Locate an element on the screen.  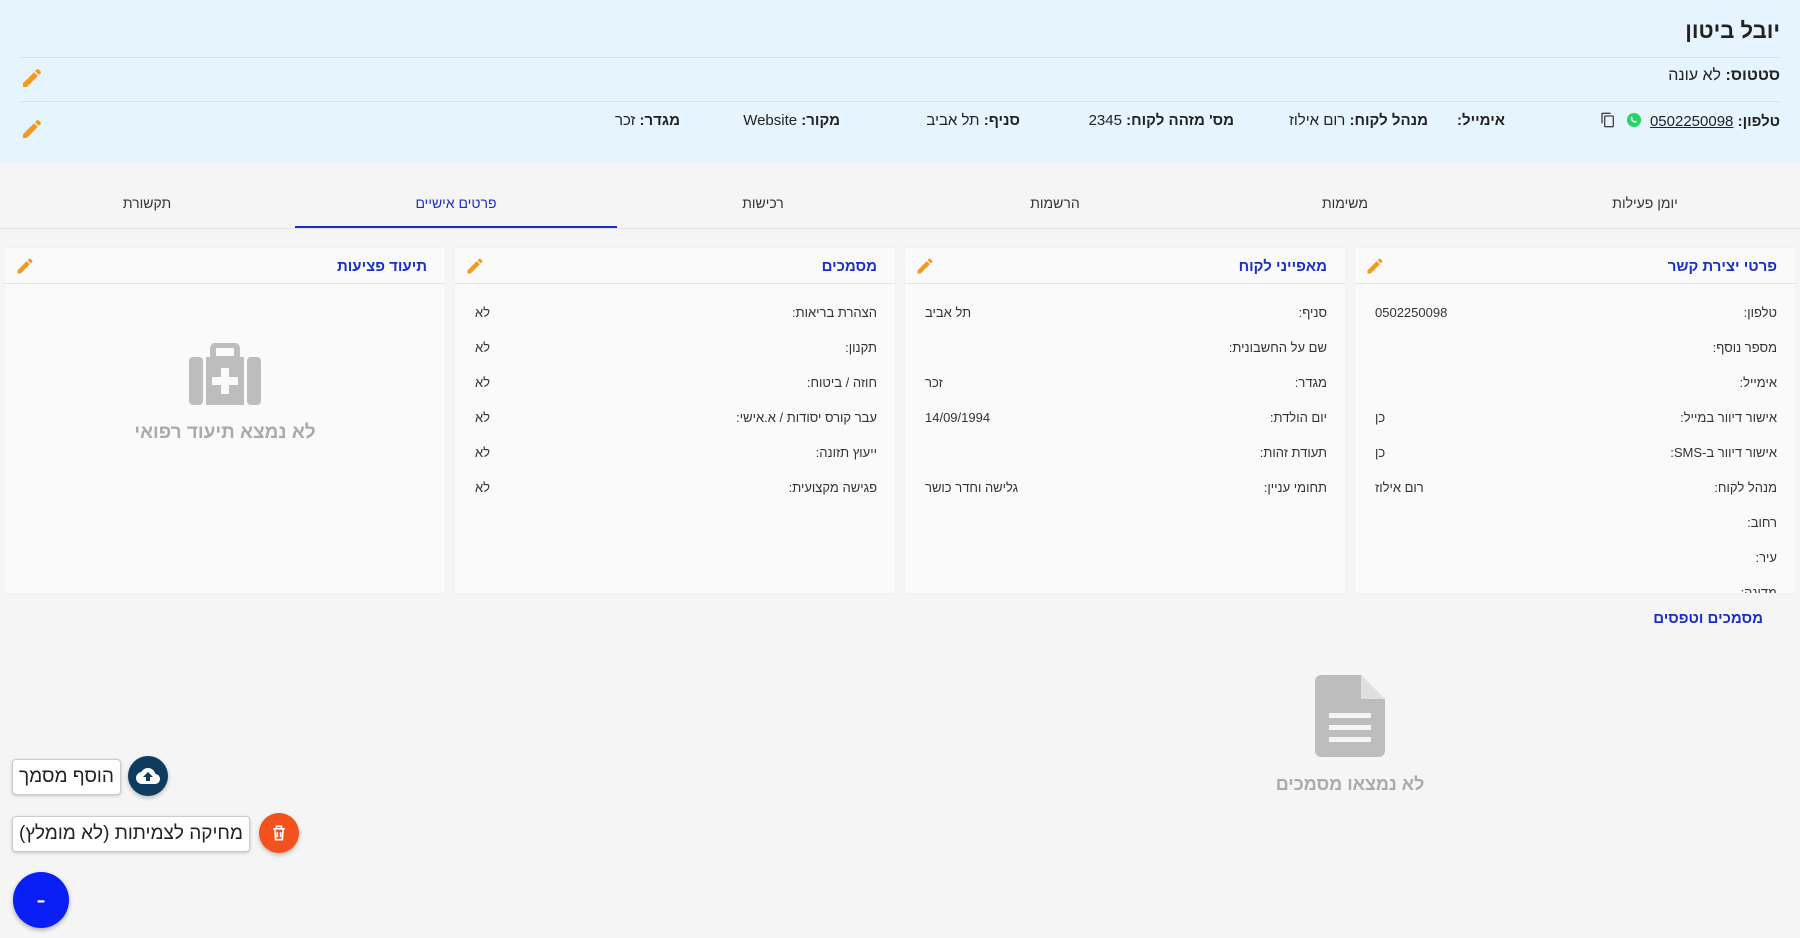
empty-documents-text: לא נמצאו מסמכים is located at coordinates (1350, 784).